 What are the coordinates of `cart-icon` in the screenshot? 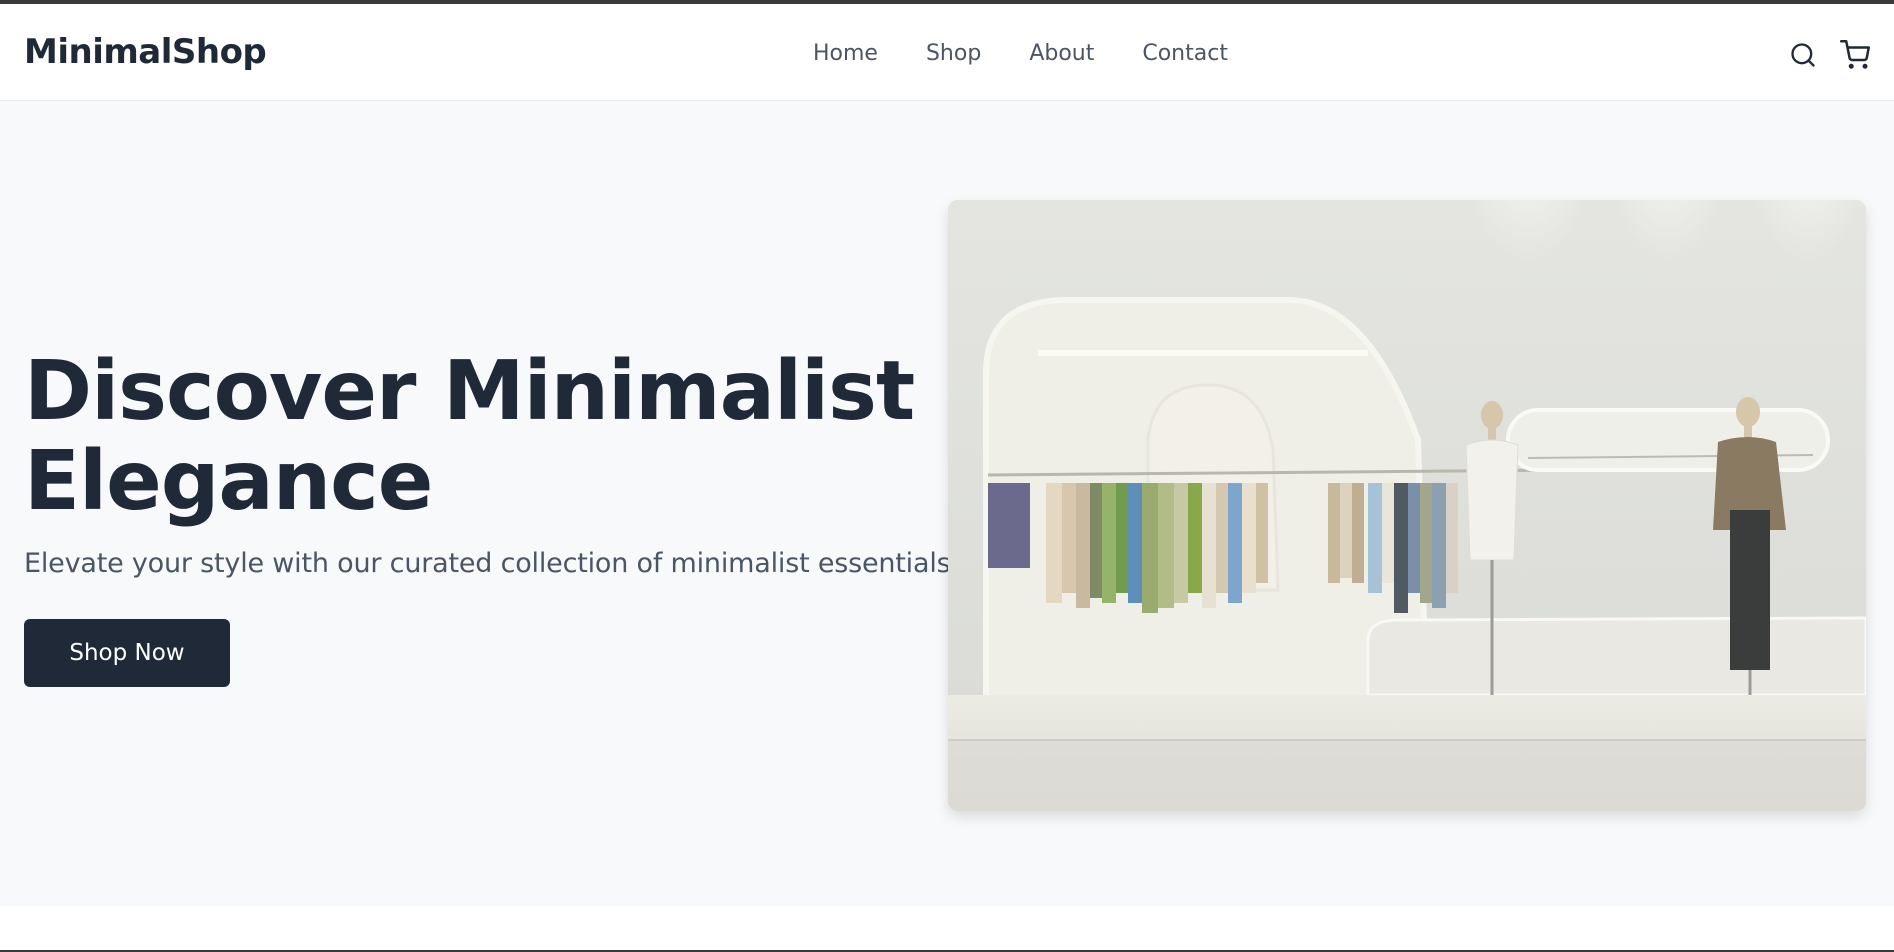 It's located at (1855, 54).